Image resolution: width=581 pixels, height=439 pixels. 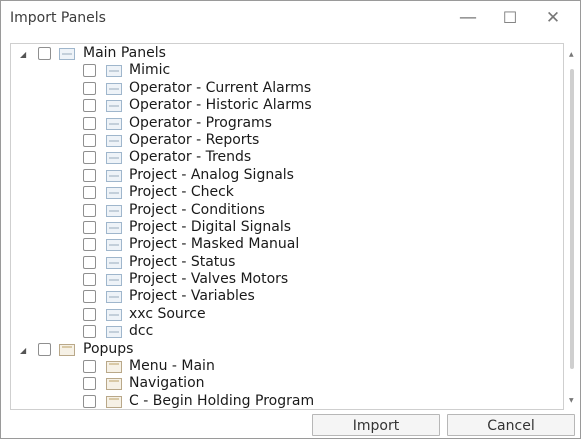 I want to click on scroll-up-arrow-icon: ▲, so click(x=571, y=54).